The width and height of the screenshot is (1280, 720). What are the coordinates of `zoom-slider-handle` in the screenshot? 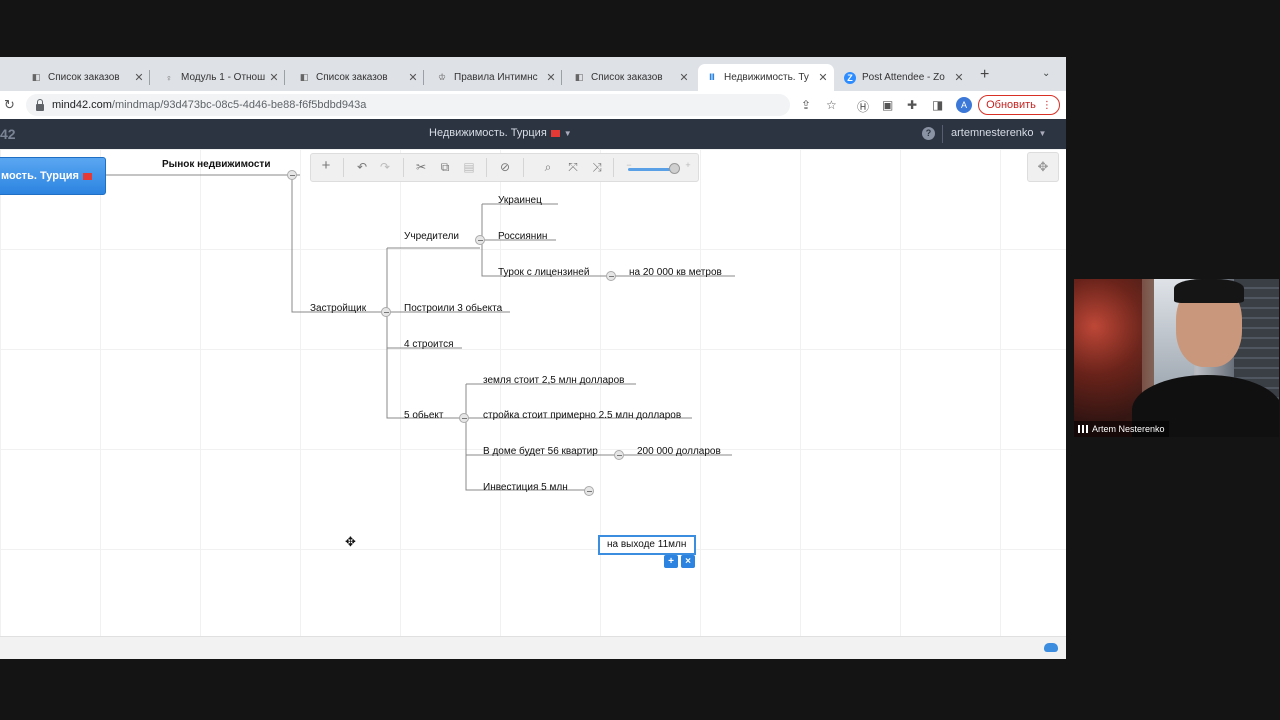 It's located at (674, 168).